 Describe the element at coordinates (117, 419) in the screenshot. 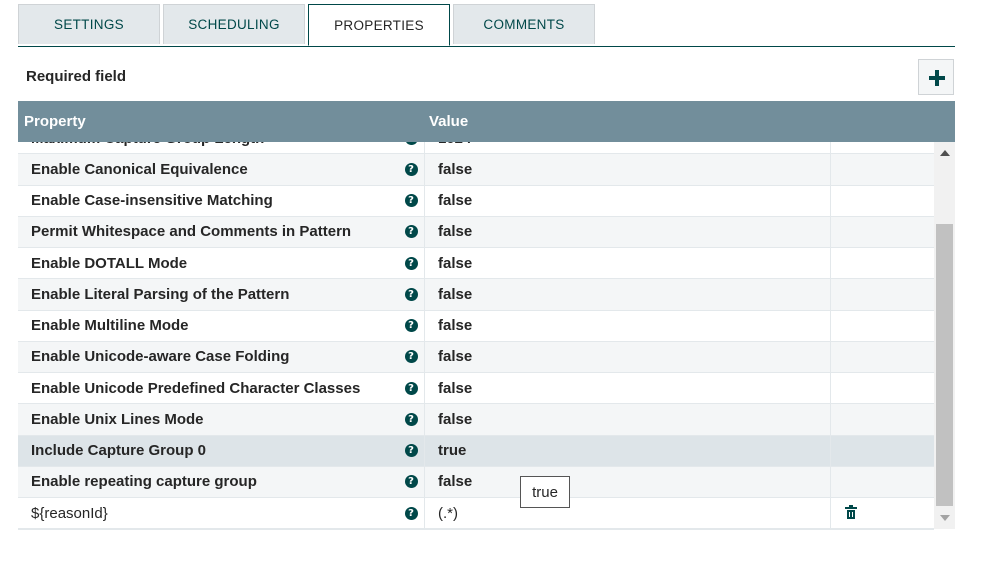

I see `property-name: Enable Unix Lines Mode` at that location.